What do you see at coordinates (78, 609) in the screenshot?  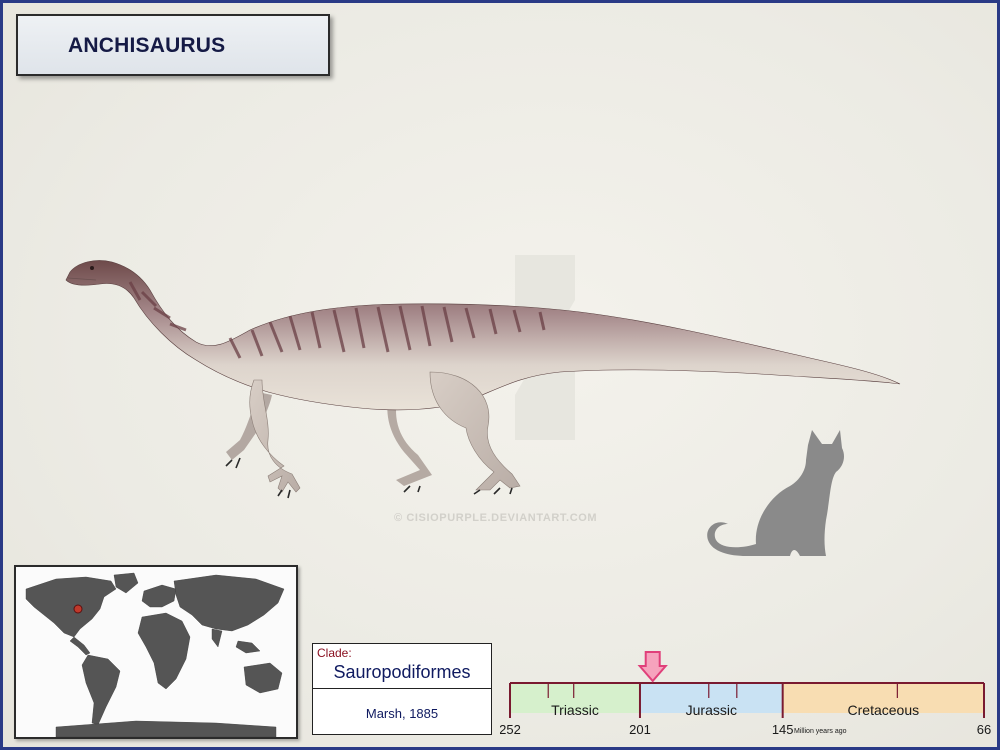 I see `fossil-location-marker` at bounding box center [78, 609].